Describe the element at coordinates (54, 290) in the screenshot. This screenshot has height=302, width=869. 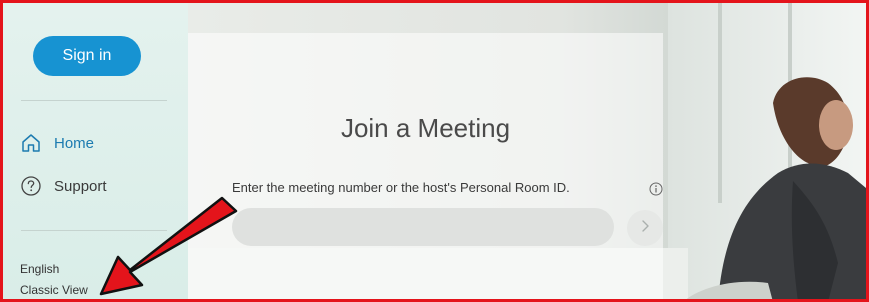
I see `classic-view-link: Classic View` at that location.